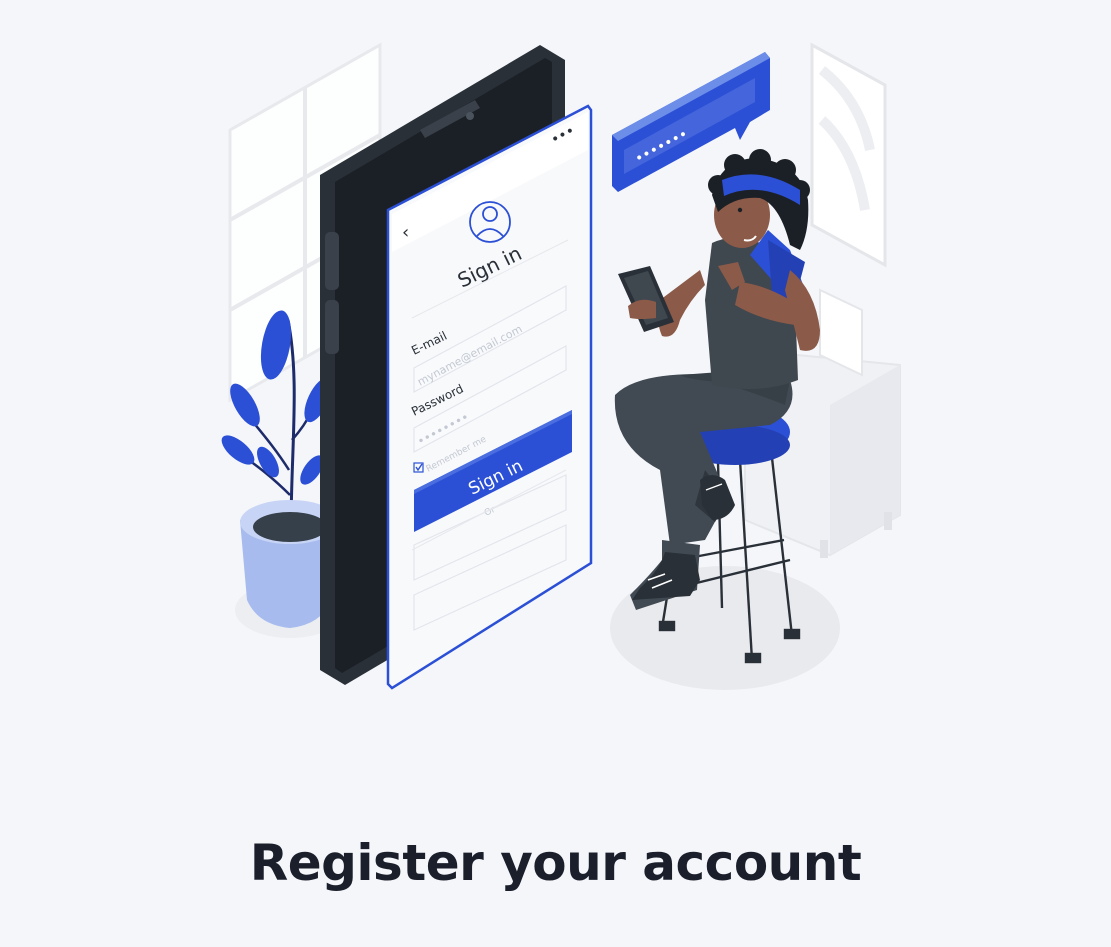 This screenshot has width=1111, height=947. Describe the element at coordinates (848, 155) in the screenshot. I see `door-background-right` at that location.